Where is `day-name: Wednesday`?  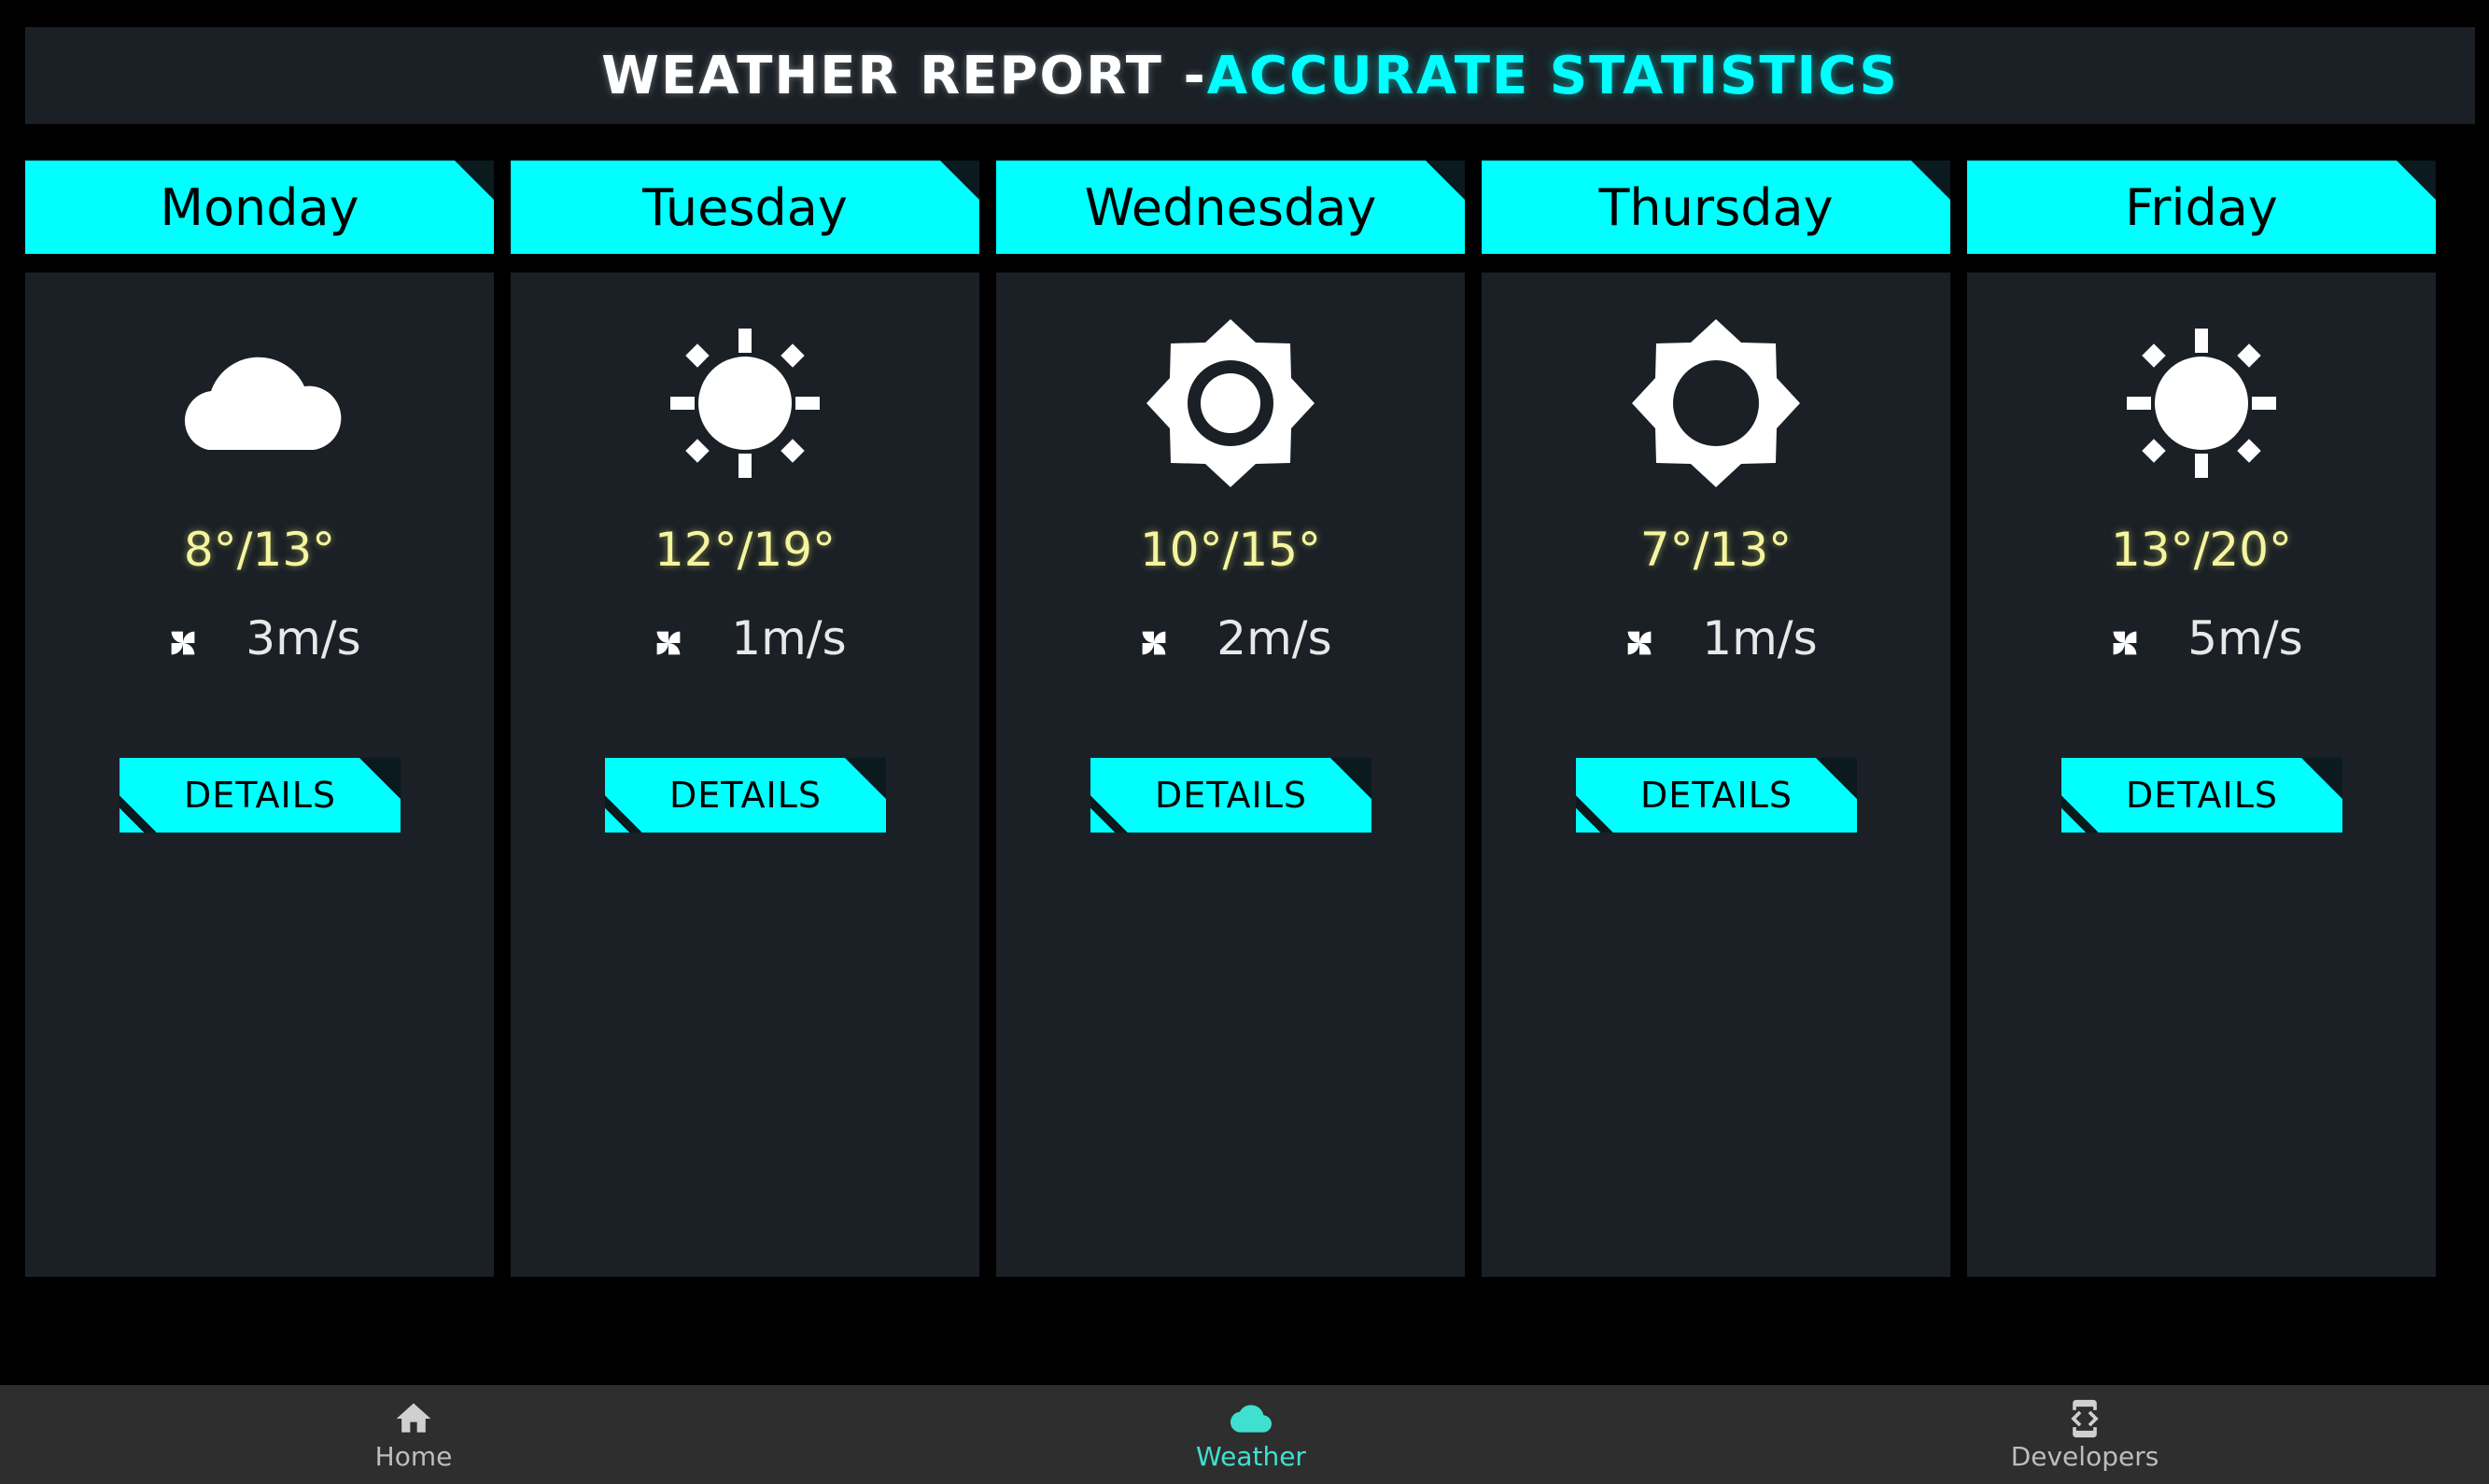
day-name: Wednesday is located at coordinates (1230, 207).